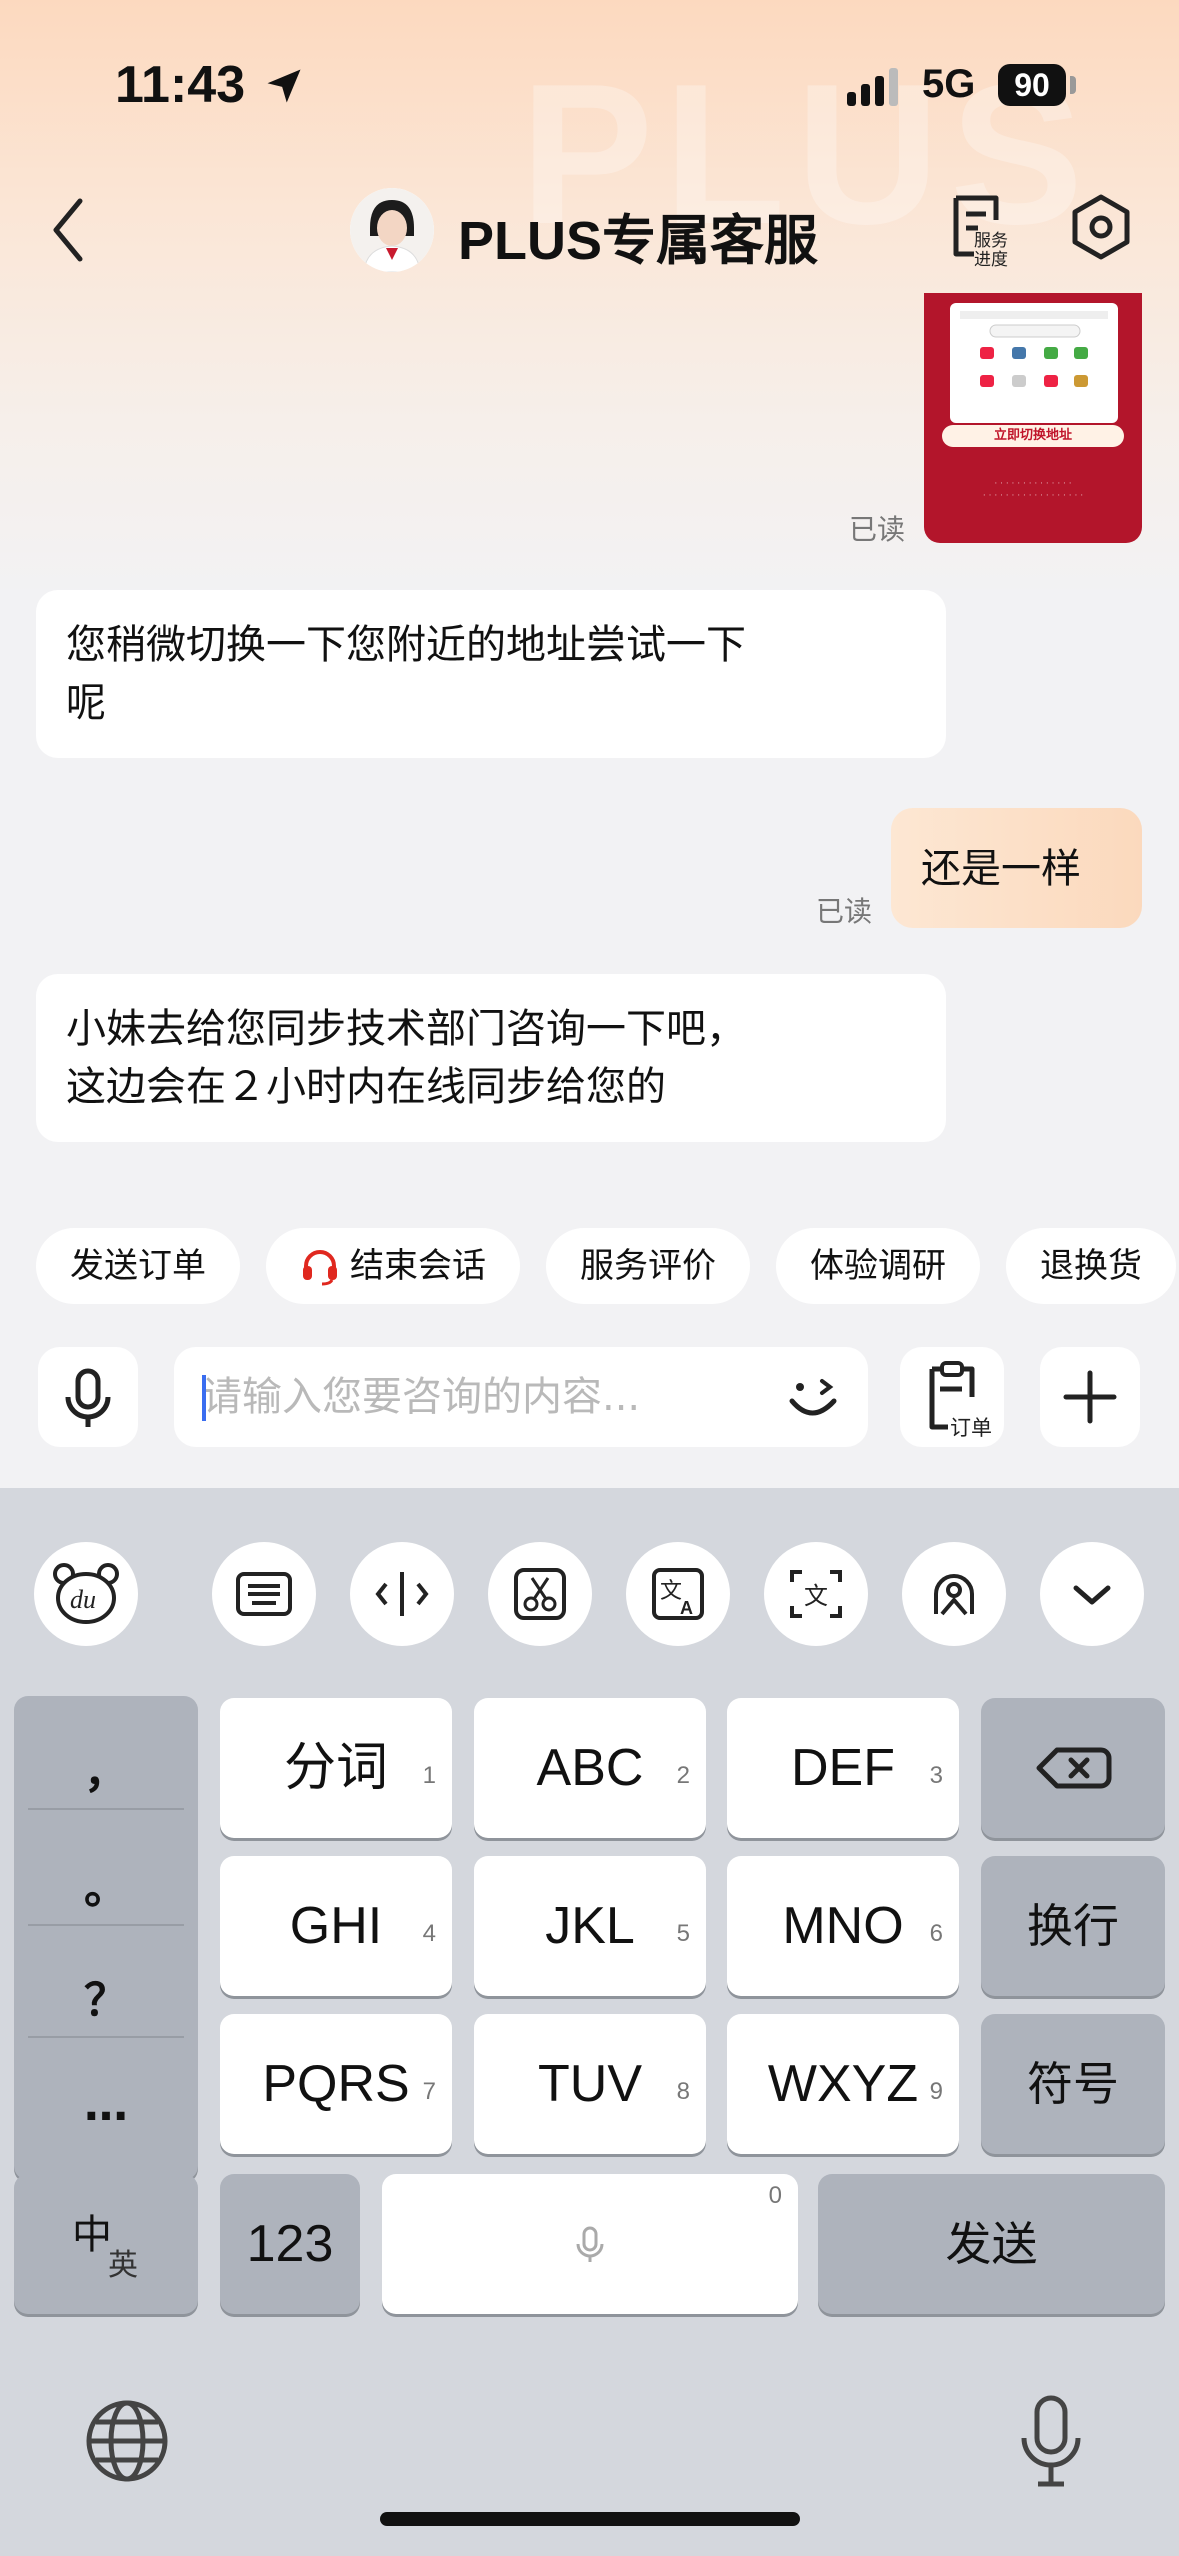 This screenshot has height=2556, width=1179. What do you see at coordinates (406, 1029) in the screenshot?
I see `message-line: 小妹去给您同步技术部门咨询一下吧，` at bounding box center [406, 1029].